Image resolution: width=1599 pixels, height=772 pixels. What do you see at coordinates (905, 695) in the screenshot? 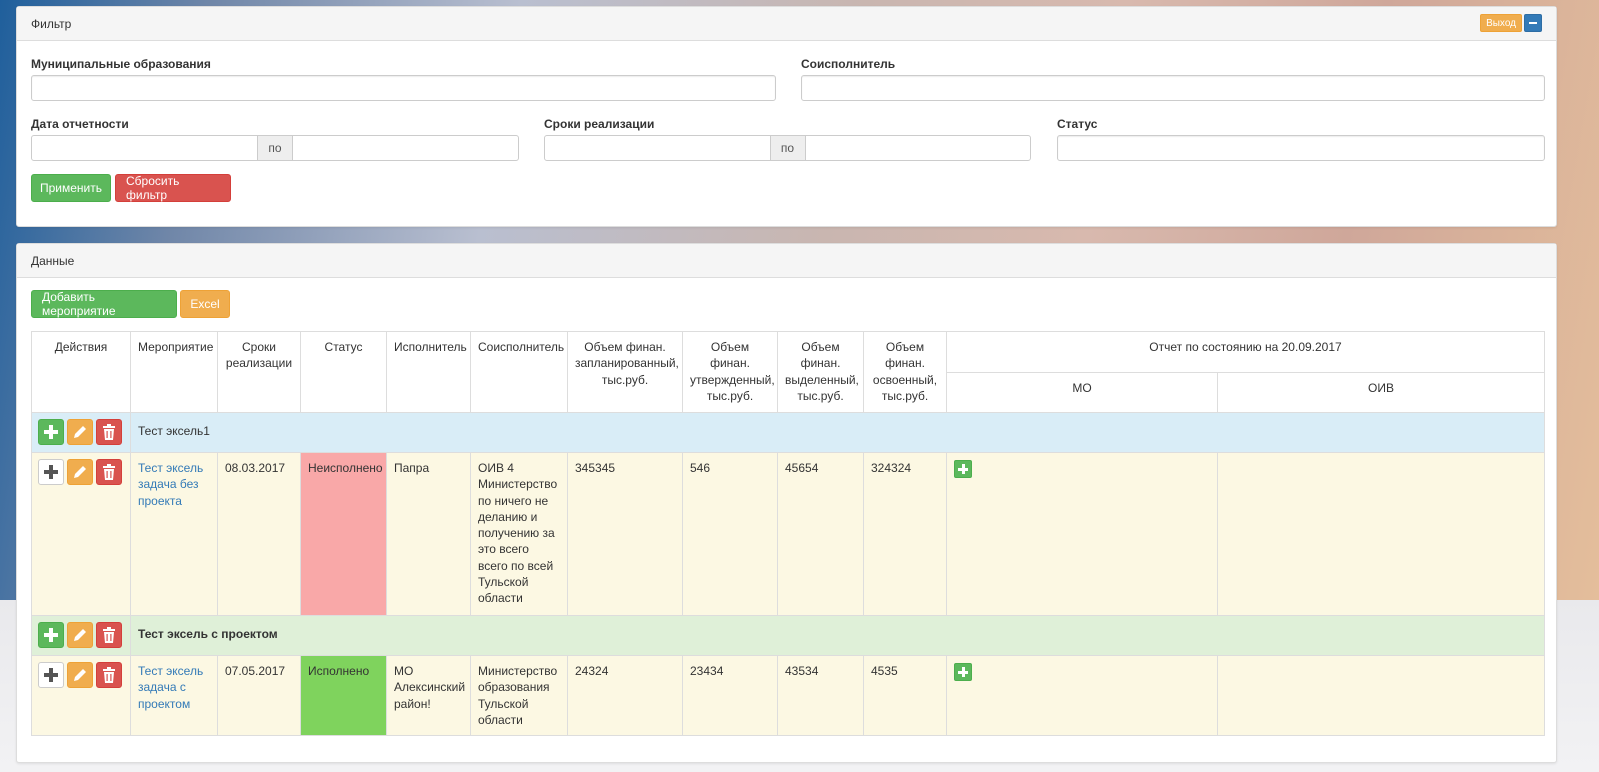
I see `cell-vol-spent: 4535` at bounding box center [905, 695].